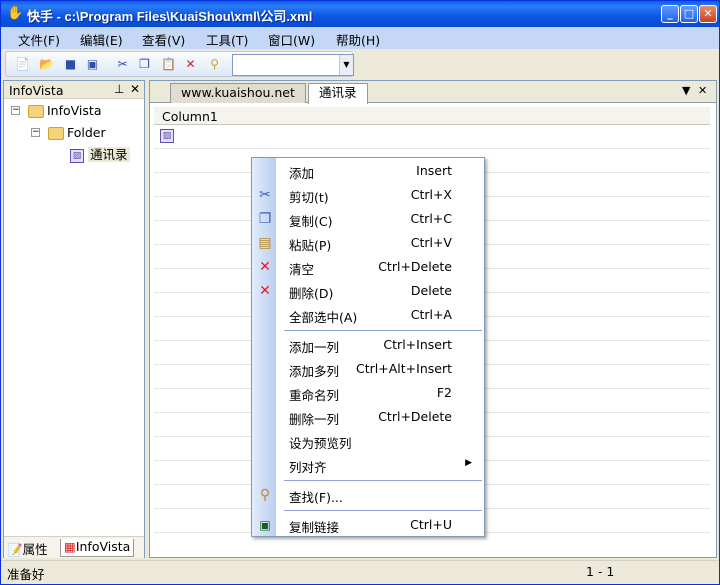  What do you see at coordinates (433, 92) in the screenshot?
I see `document-tabstrip: www.kuaishou.net 通讯录 ▼ ✕` at bounding box center [433, 92].